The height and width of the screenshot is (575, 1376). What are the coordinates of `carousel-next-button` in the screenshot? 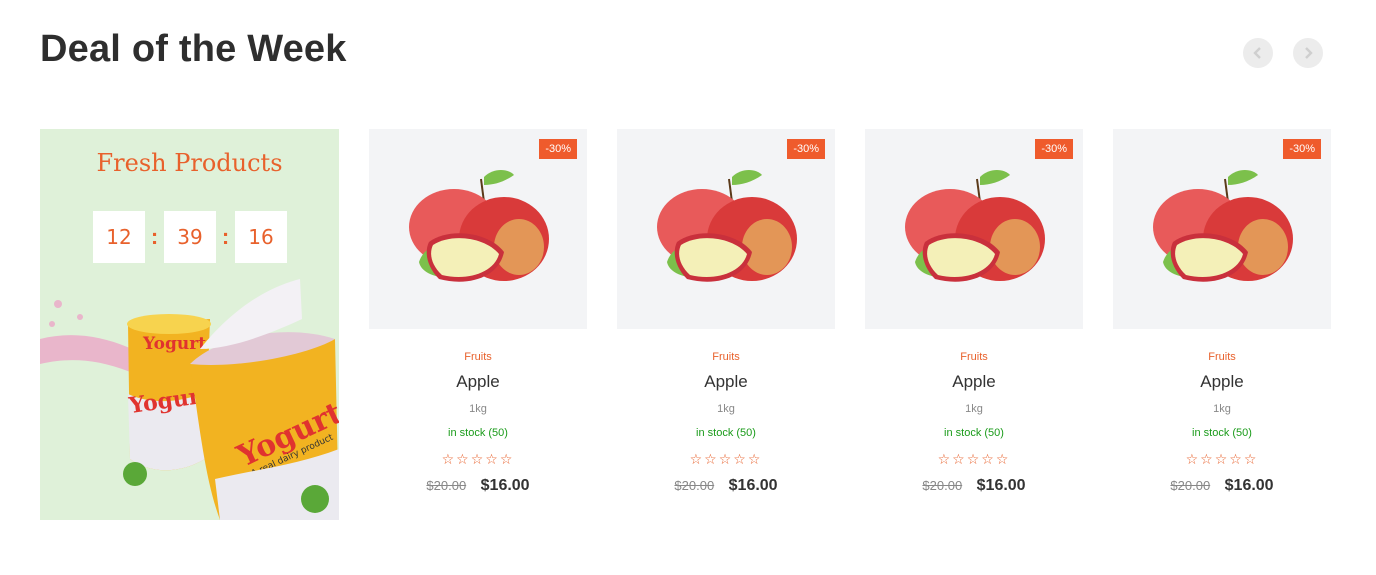 It's located at (1308, 53).